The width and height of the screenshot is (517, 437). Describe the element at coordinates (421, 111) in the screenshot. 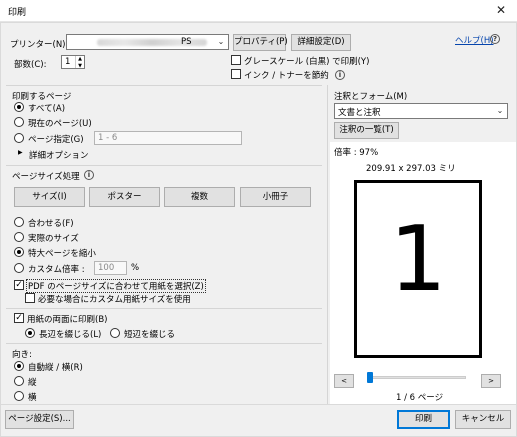

I see `comments-select: 文書と注釈 ⌄` at that location.